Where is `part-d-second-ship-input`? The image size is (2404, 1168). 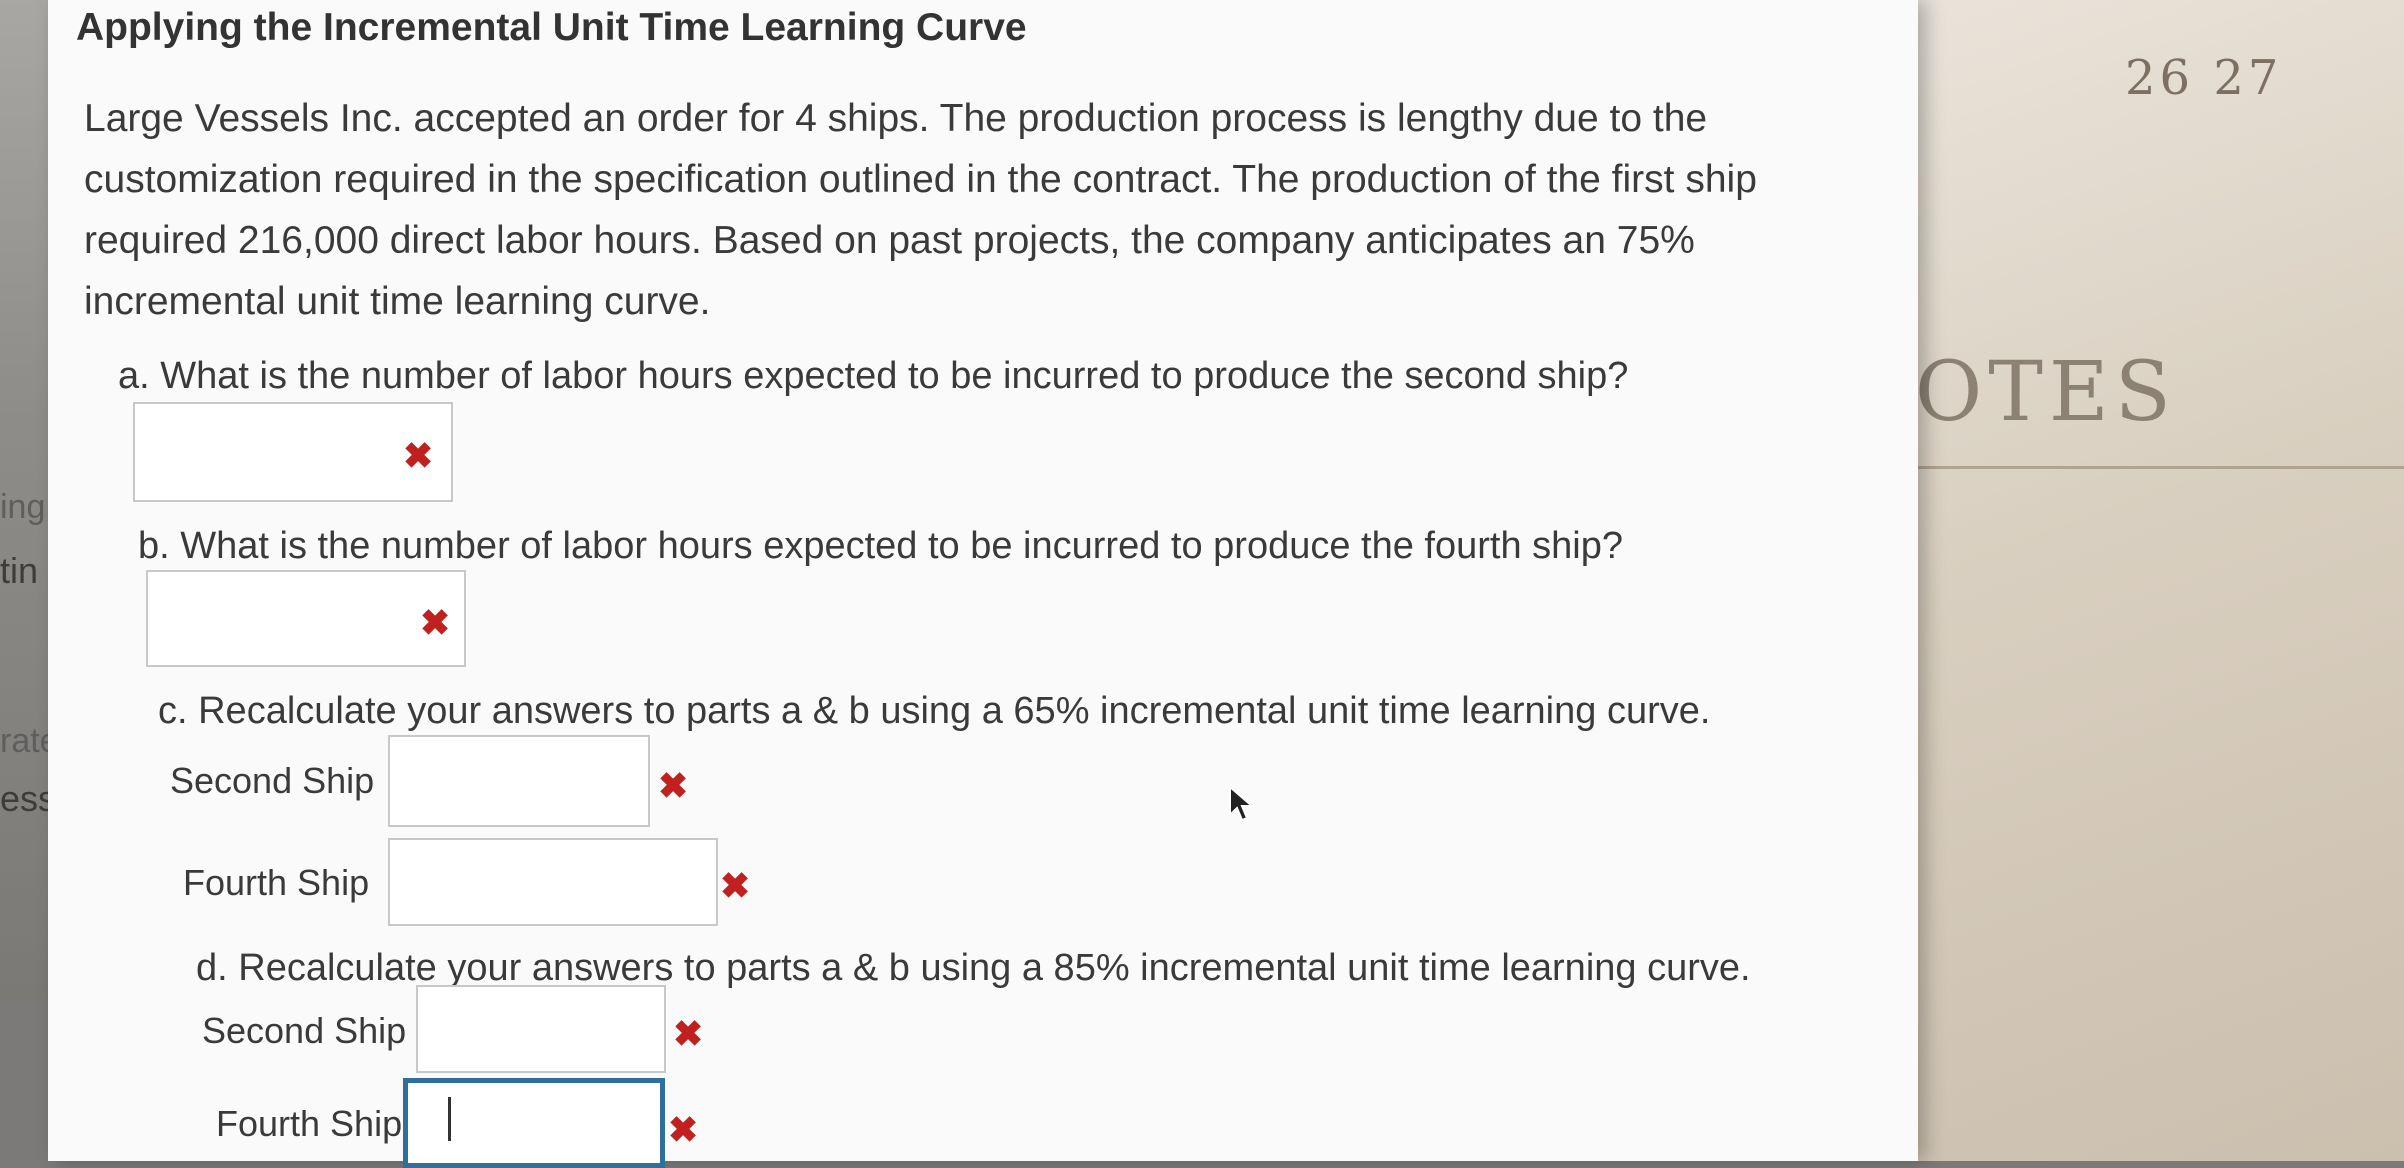 part-d-second-ship-input is located at coordinates (541, 1029).